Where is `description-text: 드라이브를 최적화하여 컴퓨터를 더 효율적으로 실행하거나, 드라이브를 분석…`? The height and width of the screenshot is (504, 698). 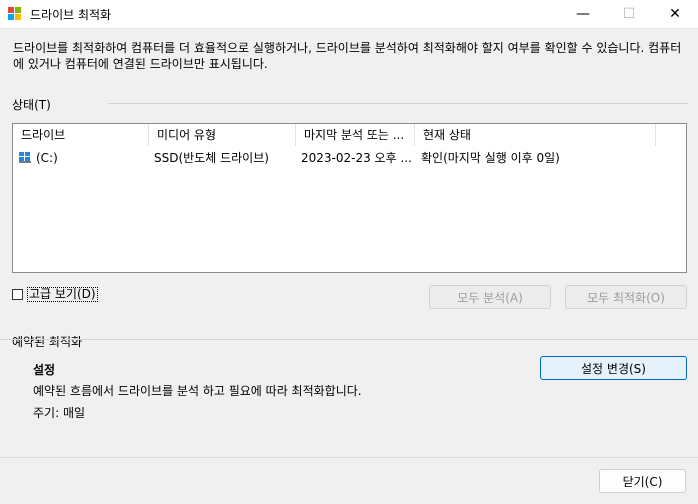 description-text: 드라이브를 최적화하여 컴퓨터를 더 효율적으로 실행하거나, 드라이브를 분석… is located at coordinates (347, 56).